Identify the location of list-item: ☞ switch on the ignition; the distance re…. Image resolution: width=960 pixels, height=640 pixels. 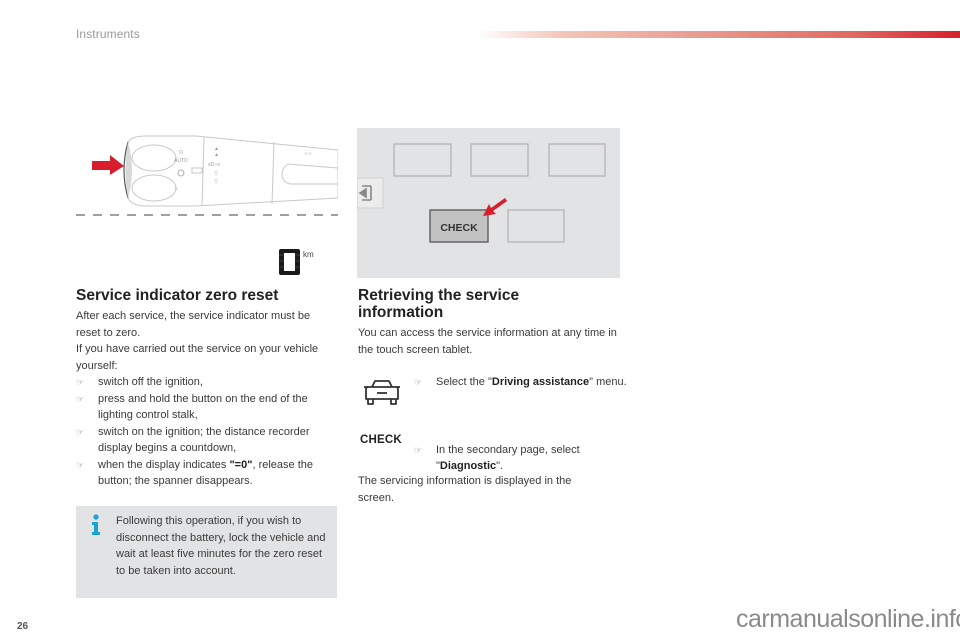
(193, 440).